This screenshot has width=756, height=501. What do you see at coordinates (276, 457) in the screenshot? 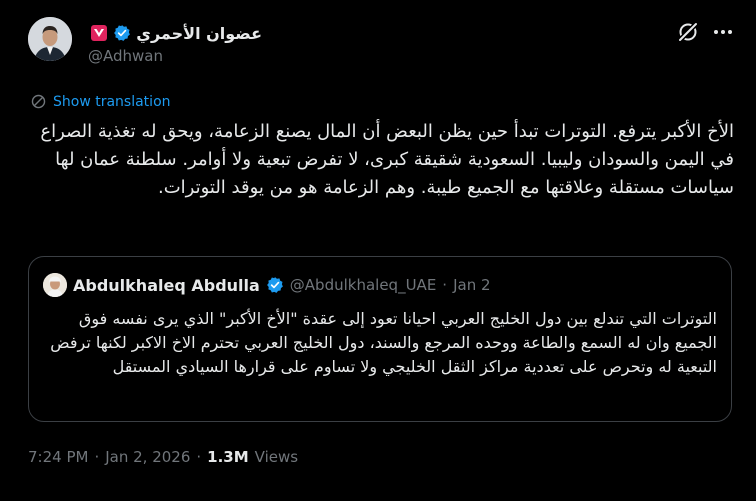
I see `views-label: Views` at bounding box center [276, 457].